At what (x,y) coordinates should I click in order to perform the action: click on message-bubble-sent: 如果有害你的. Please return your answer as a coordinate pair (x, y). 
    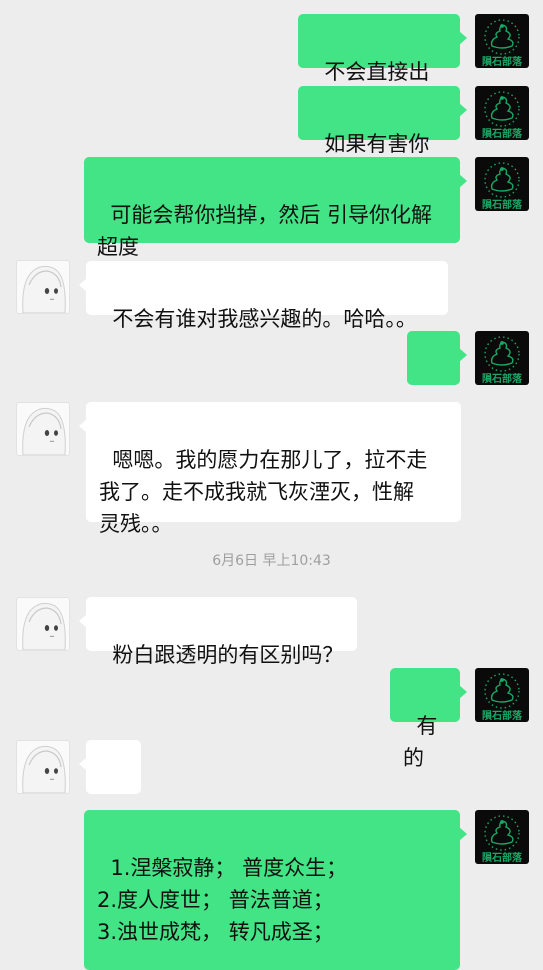
    Looking at the image, I should click on (382, 137).